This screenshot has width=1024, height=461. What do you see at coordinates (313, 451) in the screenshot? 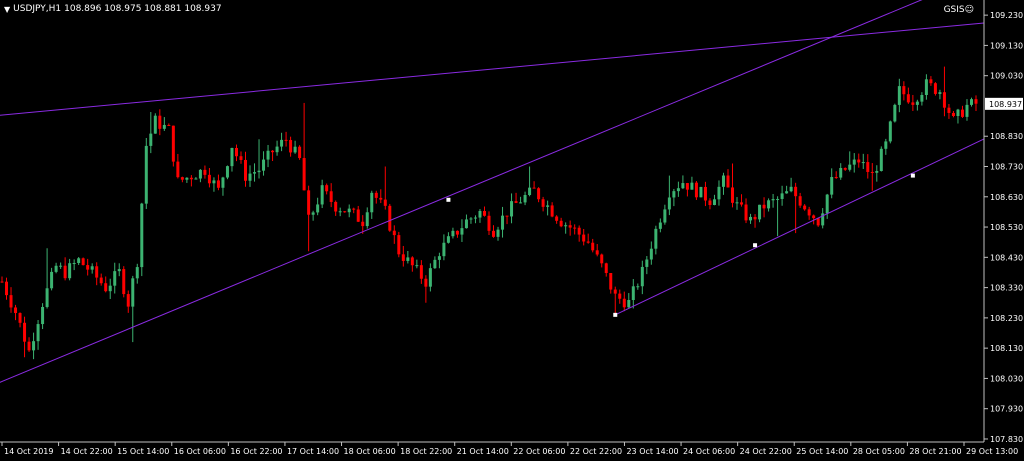
I see `x-tick-label: 17 Oct 14:00` at bounding box center [313, 451].